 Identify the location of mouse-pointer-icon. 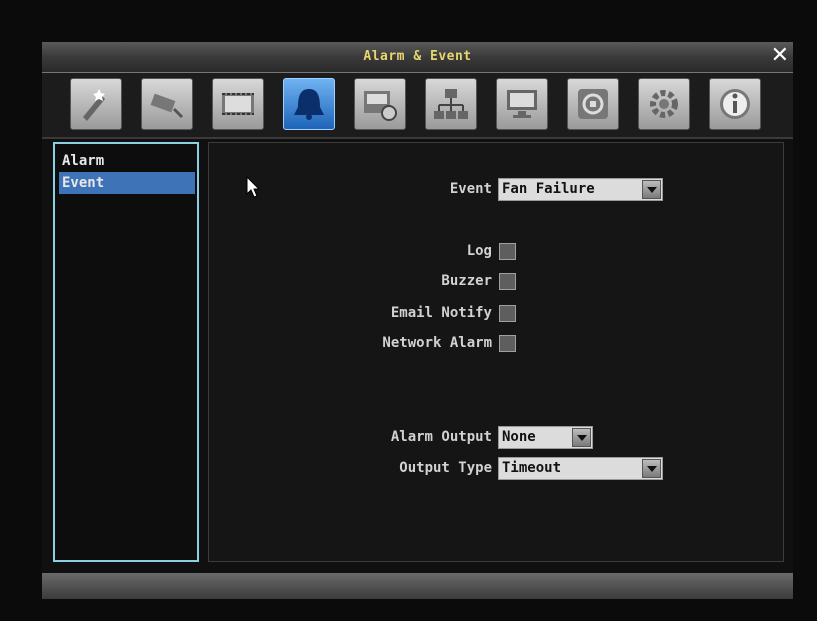
(253, 187).